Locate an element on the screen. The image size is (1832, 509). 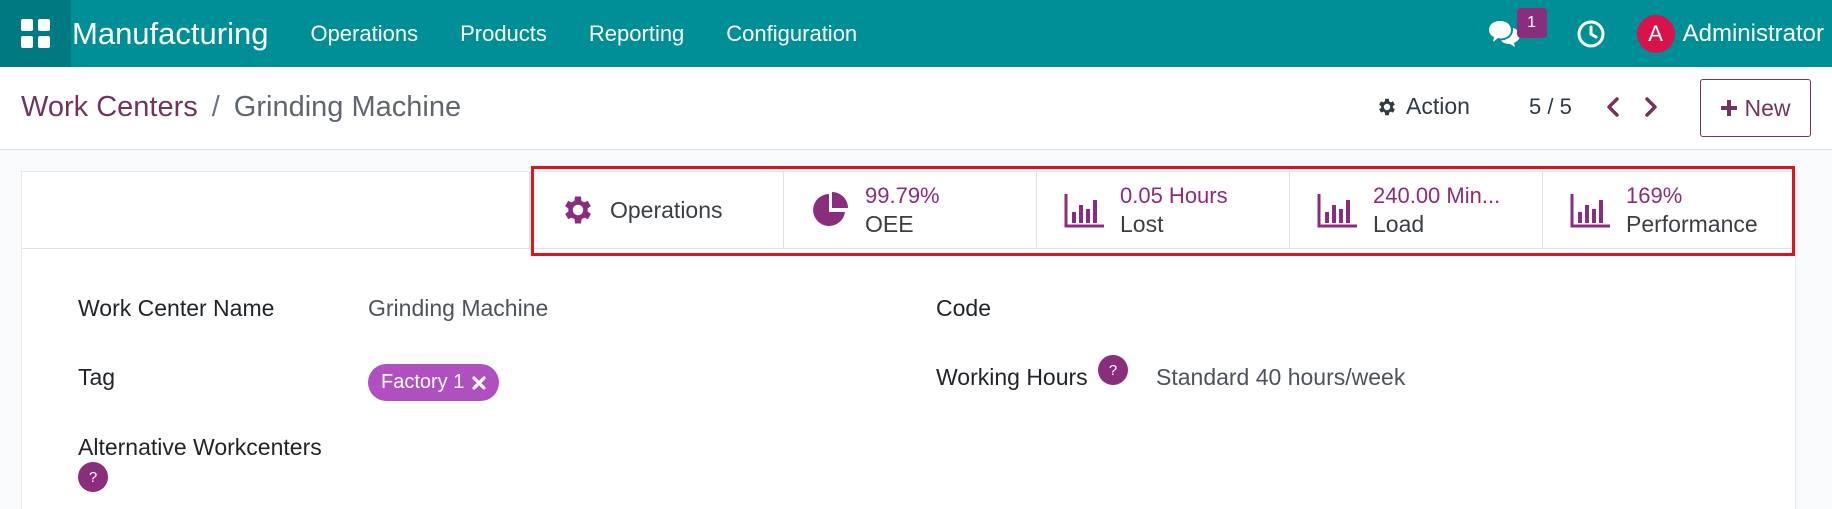
breadcrumb: Work Centers / Grinding Machine is located at coordinates (241, 107).